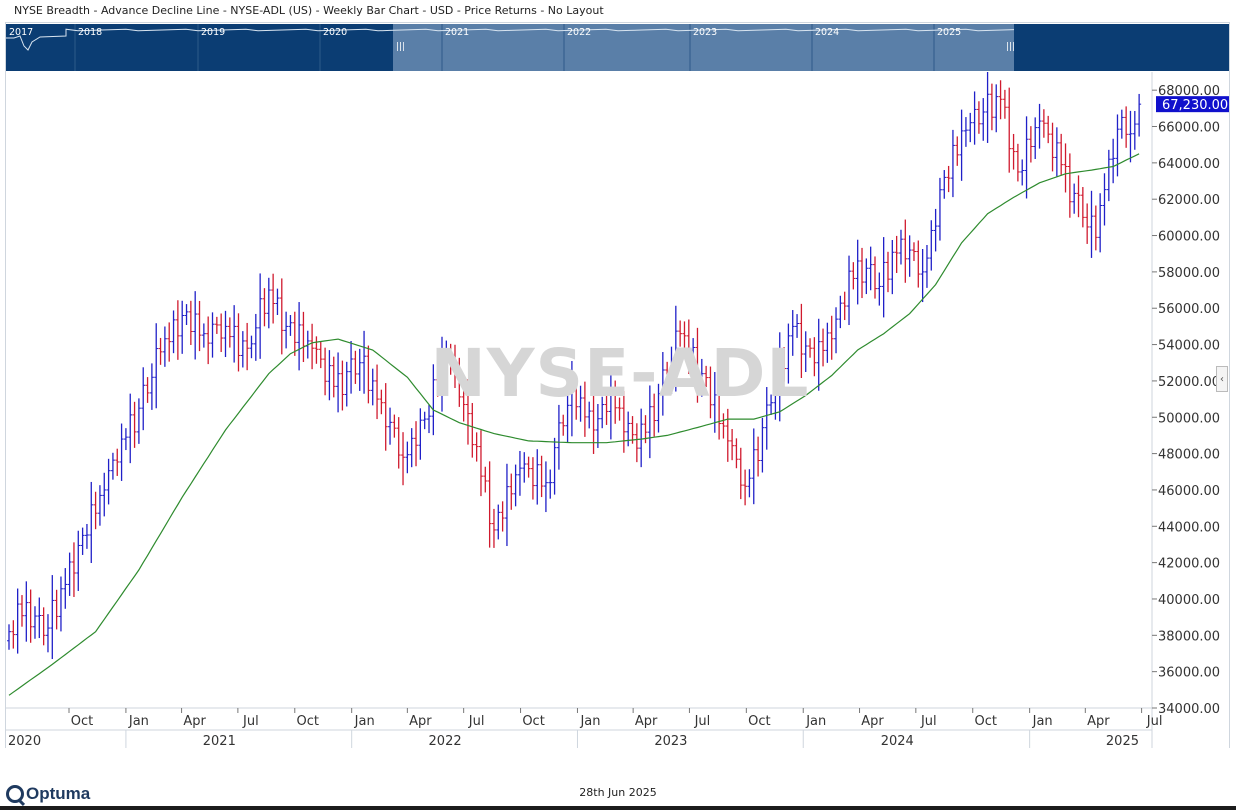 This screenshot has width=1236, height=810. I want to click on symbol-watermark: NYSE-ADL, so click(620, 373).